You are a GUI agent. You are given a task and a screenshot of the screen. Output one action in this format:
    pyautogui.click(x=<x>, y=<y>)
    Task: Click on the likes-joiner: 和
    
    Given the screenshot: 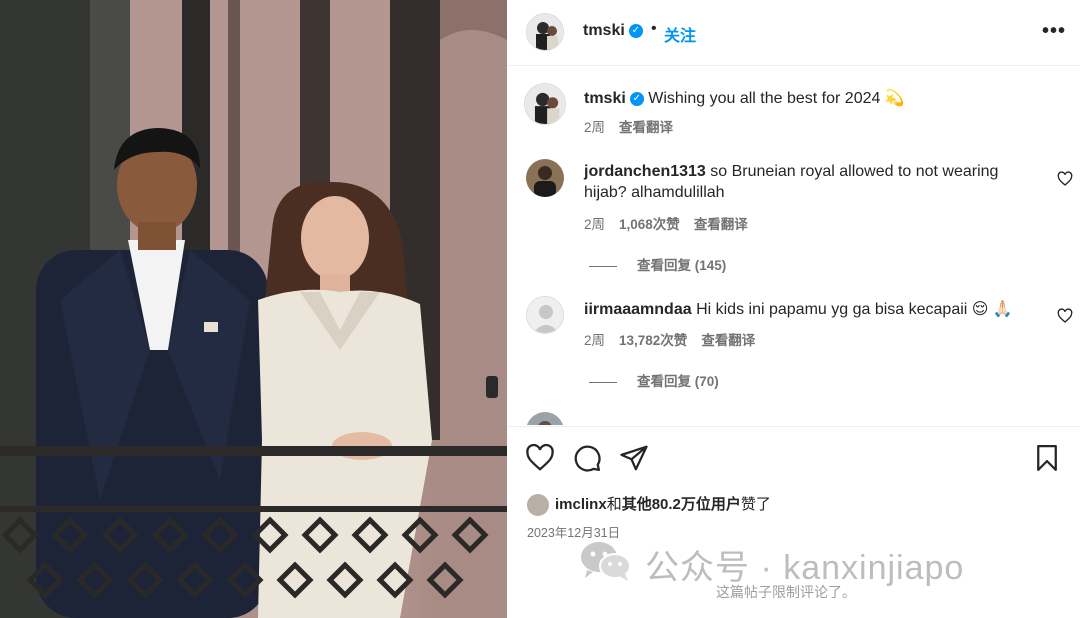 What is the action you would take?
    pyautogui.click(x=614, y=504)
    